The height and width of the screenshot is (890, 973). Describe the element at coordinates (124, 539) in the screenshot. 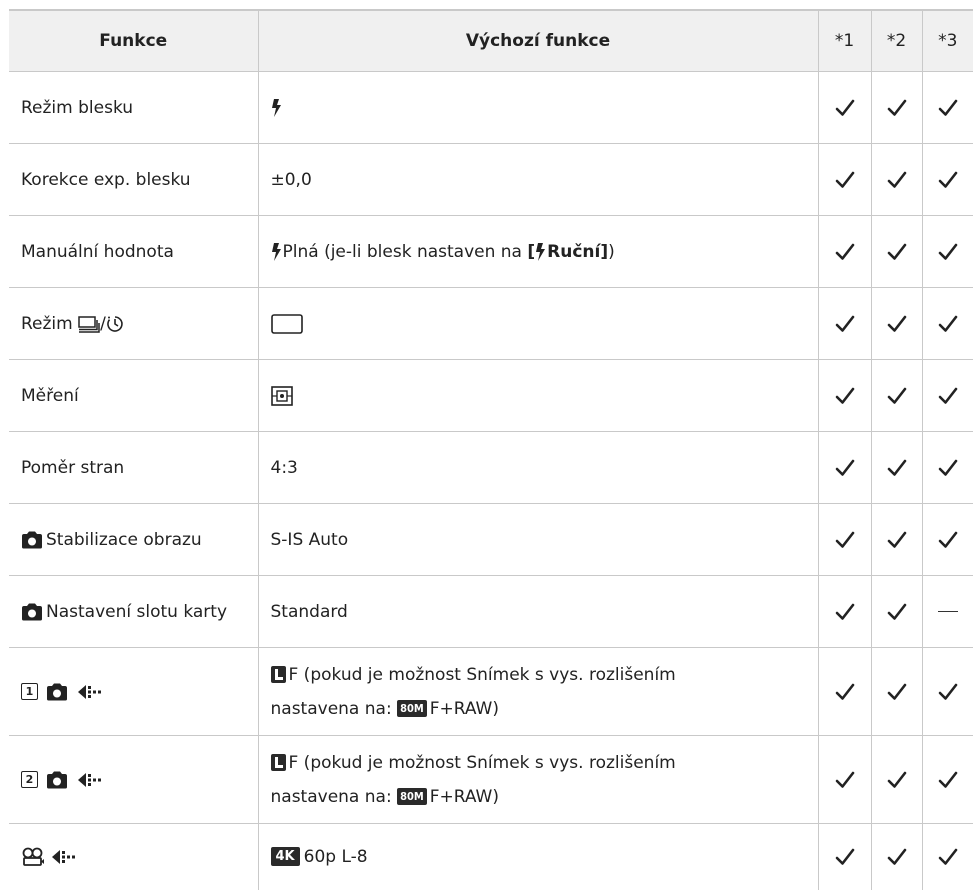

I see `function-label: Stabilizace obrazu` at that location.